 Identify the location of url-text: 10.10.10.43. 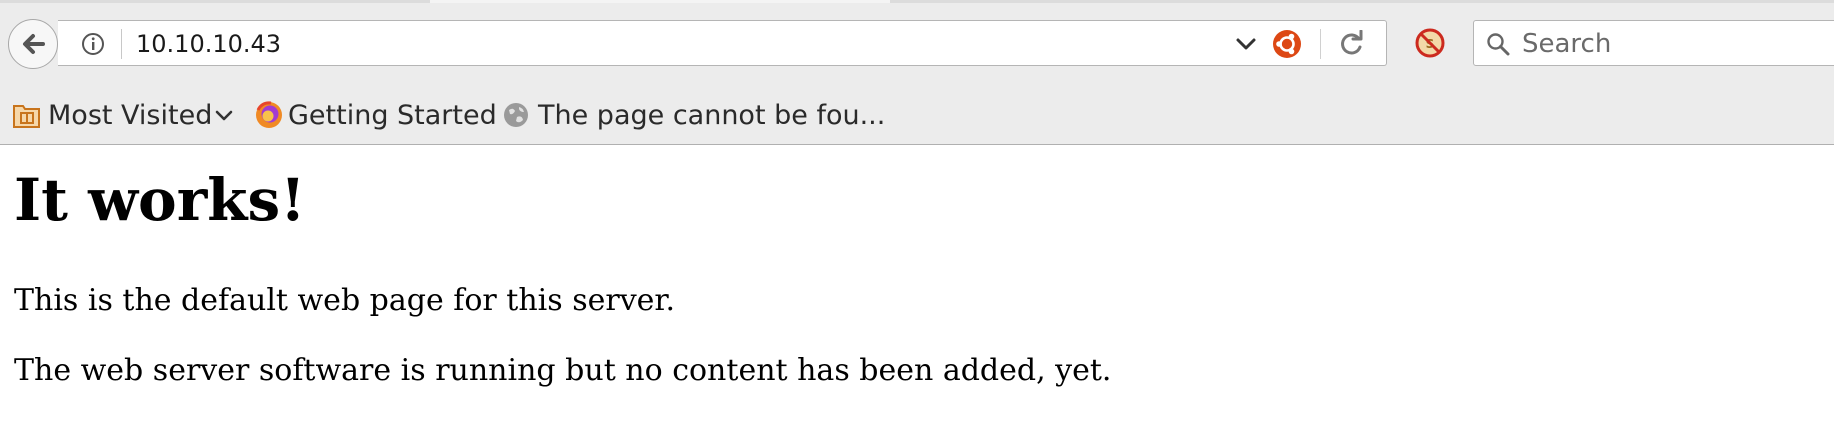
(208, 44).